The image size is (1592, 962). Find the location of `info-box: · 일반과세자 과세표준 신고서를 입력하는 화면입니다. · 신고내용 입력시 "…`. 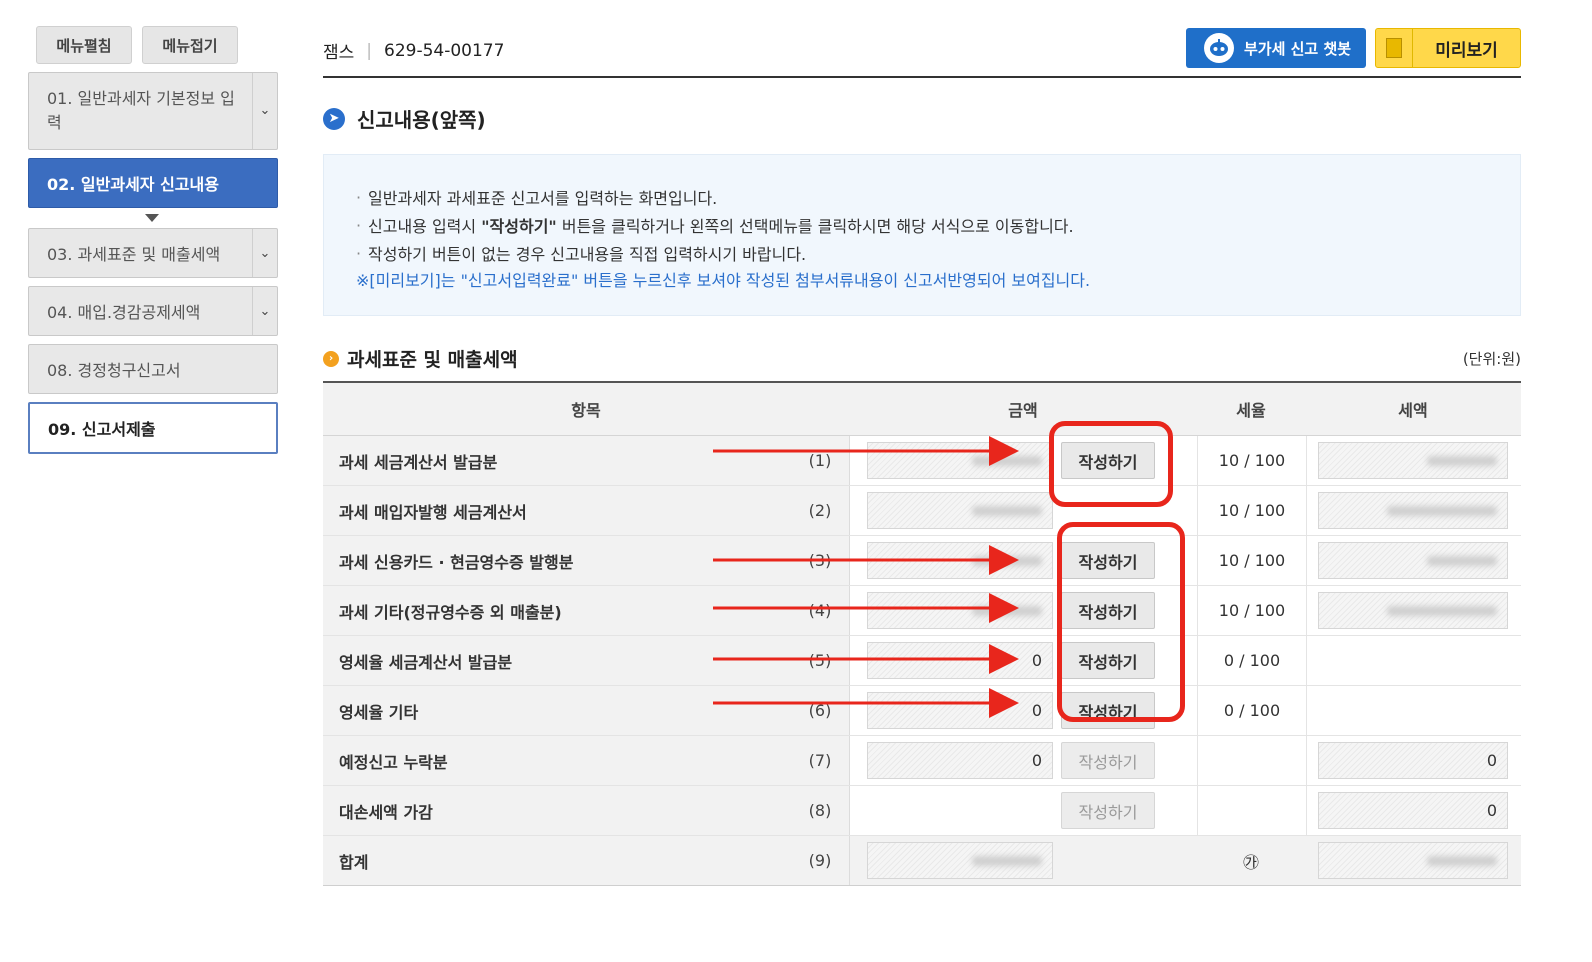

info-box: · 일반과세자 과세표준 신고서를 입력하는 화면입니다. · 신고내용 입력시 "… is located at coordinates (922, 235).